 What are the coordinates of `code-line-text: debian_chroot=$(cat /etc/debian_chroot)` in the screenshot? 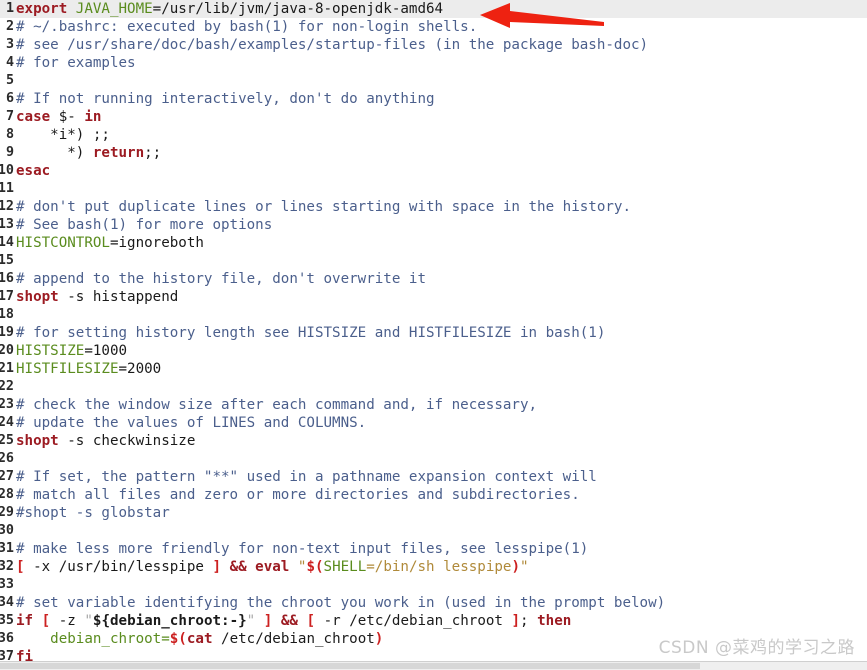 It's located at (199, 639).